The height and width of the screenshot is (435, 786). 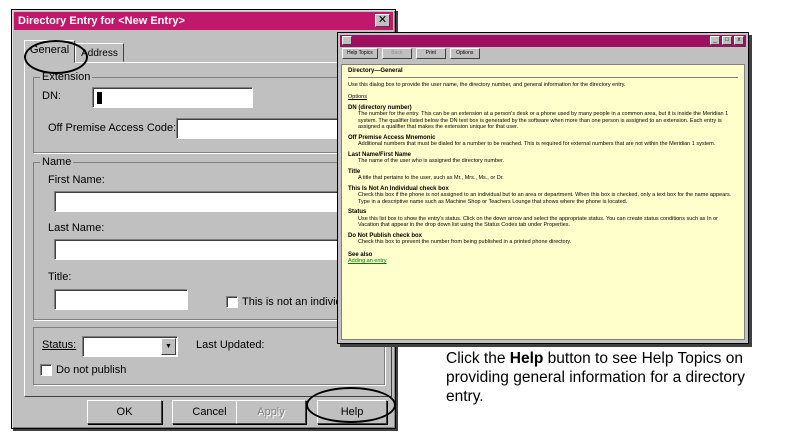 What do you see at coordinates (478, 358) in the screenshot?
I see `caption-prefix: Click the` at bounding box center [478, 358].